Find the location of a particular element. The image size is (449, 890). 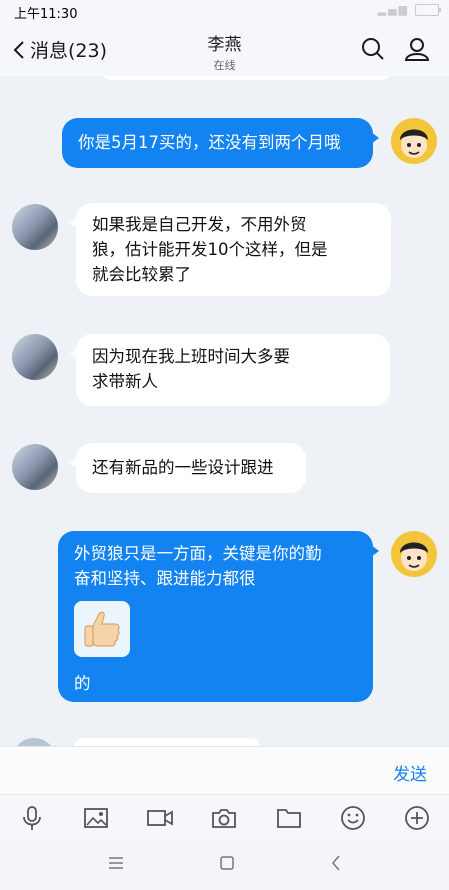

microphone-icon is located at coordinates (32, 818).